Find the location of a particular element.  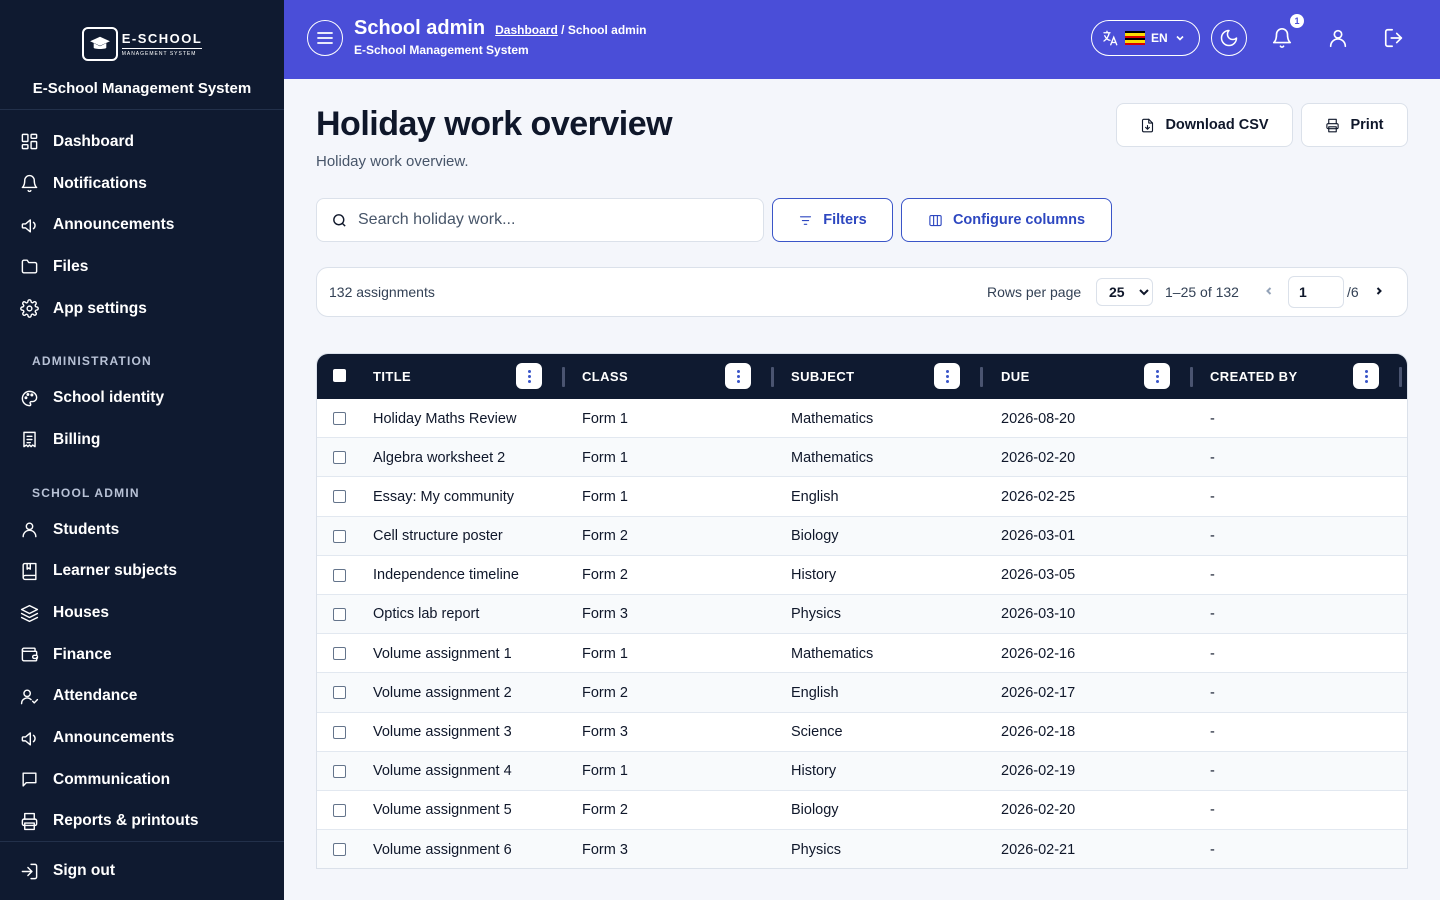

theme-toggle-button is located at coordinates (1229, 38).